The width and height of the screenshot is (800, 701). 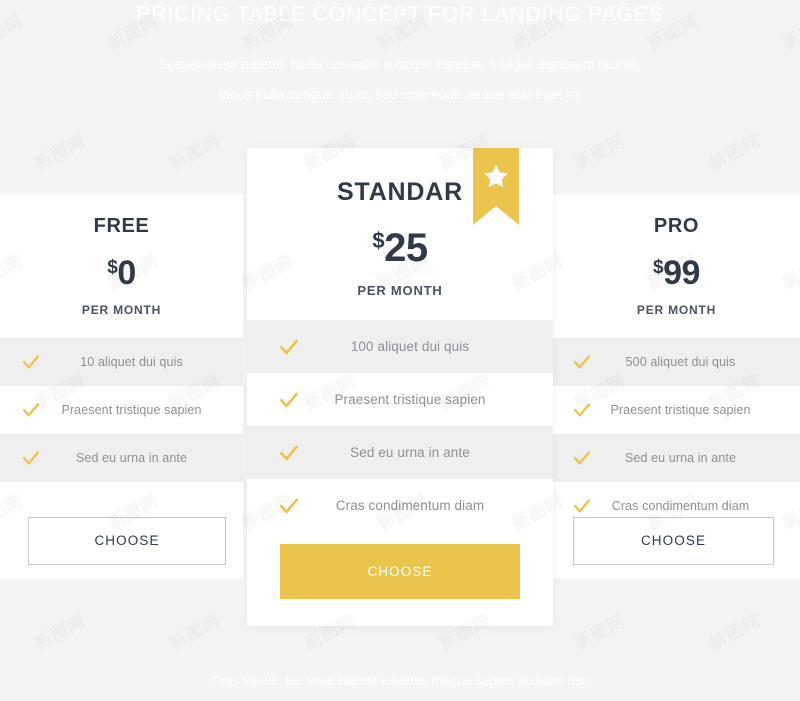 I want to click on choose-button-standard: CHOOSE, so click(x=400, y=571).